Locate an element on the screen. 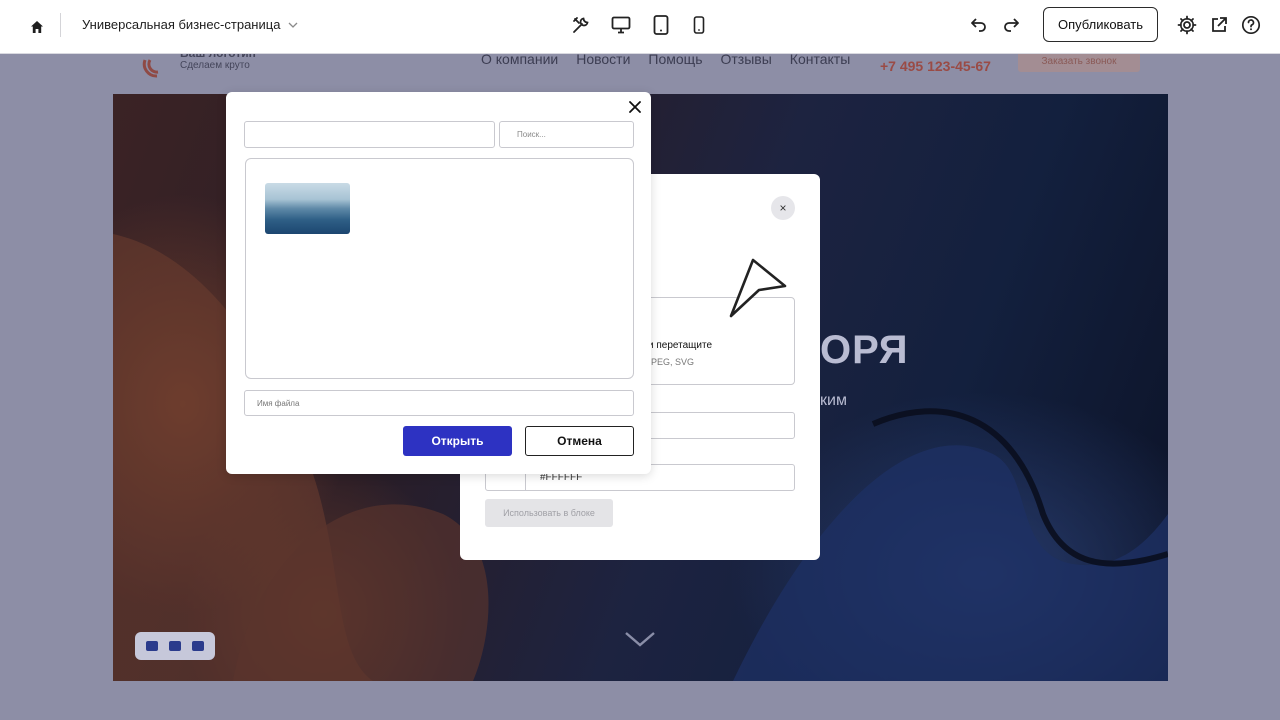  close-icon: × is located at coordinates (783, 208).